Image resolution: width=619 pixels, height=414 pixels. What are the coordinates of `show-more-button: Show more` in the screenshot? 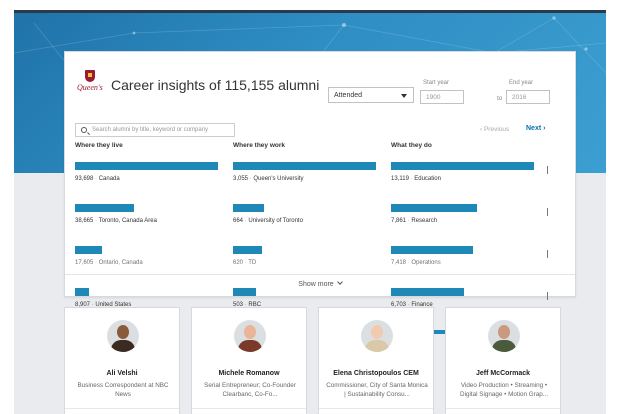 It's located at (320, 283).